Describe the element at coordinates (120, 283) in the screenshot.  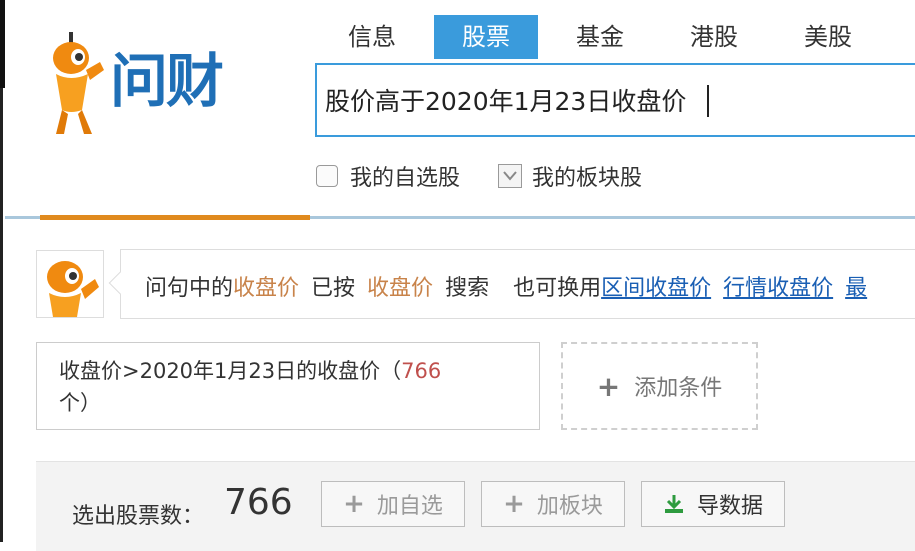
I see `notice-pointer` at that location.